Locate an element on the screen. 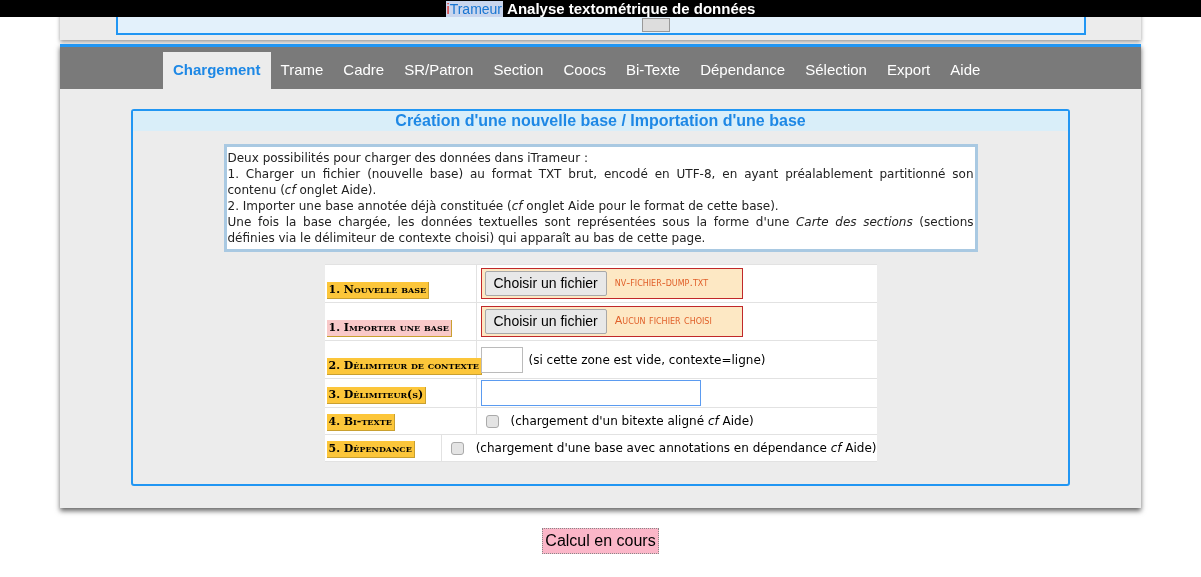 This screenshot has height=577, width=1201. file-name: Aucun fichier choisi is located at coordinates (663, 321).